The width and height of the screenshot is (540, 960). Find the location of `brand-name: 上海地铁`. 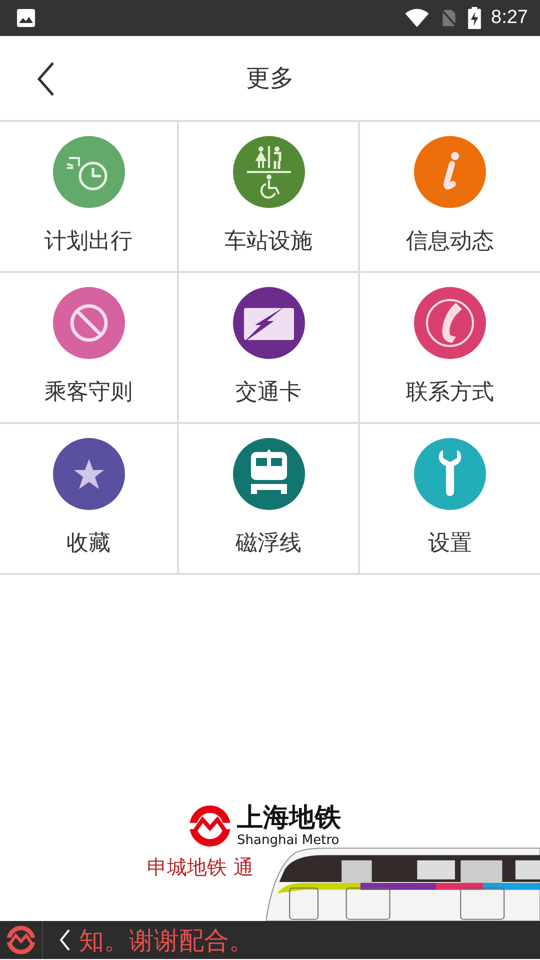

brand-name: 上海地铁 is located at coordinates (289, 818).